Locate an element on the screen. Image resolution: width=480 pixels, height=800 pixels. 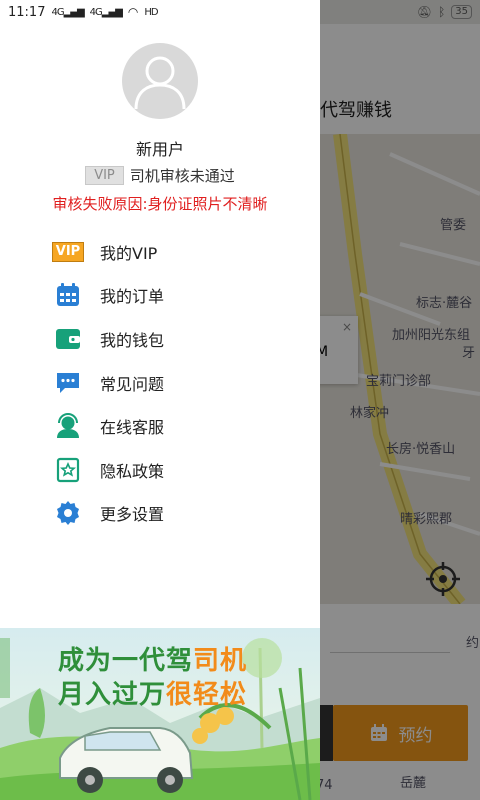
user-name: 新用户 is located at coordinates (159, 149).